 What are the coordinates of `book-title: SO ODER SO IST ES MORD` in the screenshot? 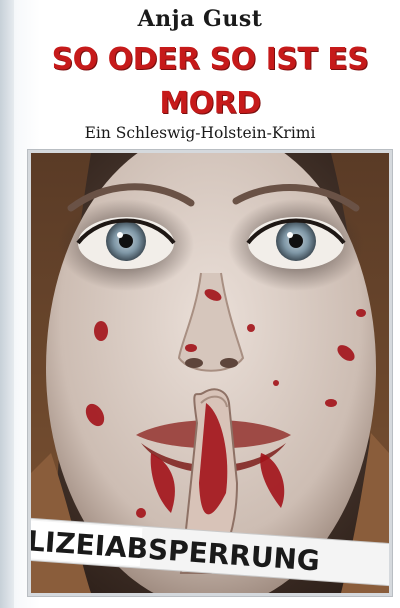 It's located at (210, 82).